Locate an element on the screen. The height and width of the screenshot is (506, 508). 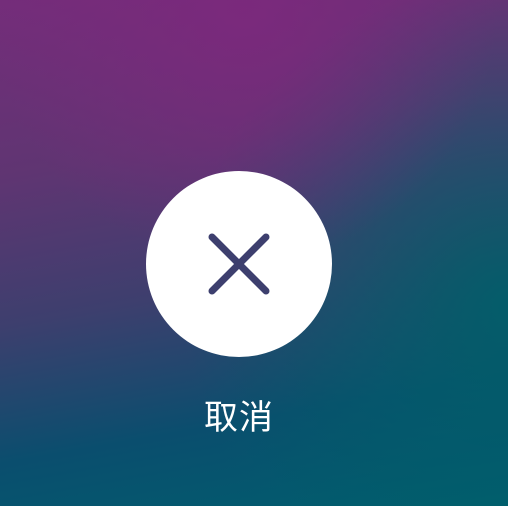
close-icon is located at coordinates (239, 264).